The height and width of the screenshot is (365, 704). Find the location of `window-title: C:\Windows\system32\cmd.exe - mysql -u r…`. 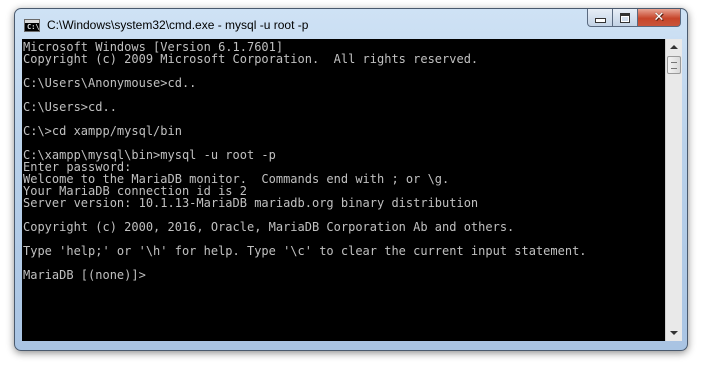

window-title: C:\Windows\system32\cmd.exe - mysql -u r… is located at coordinates (178, 25).